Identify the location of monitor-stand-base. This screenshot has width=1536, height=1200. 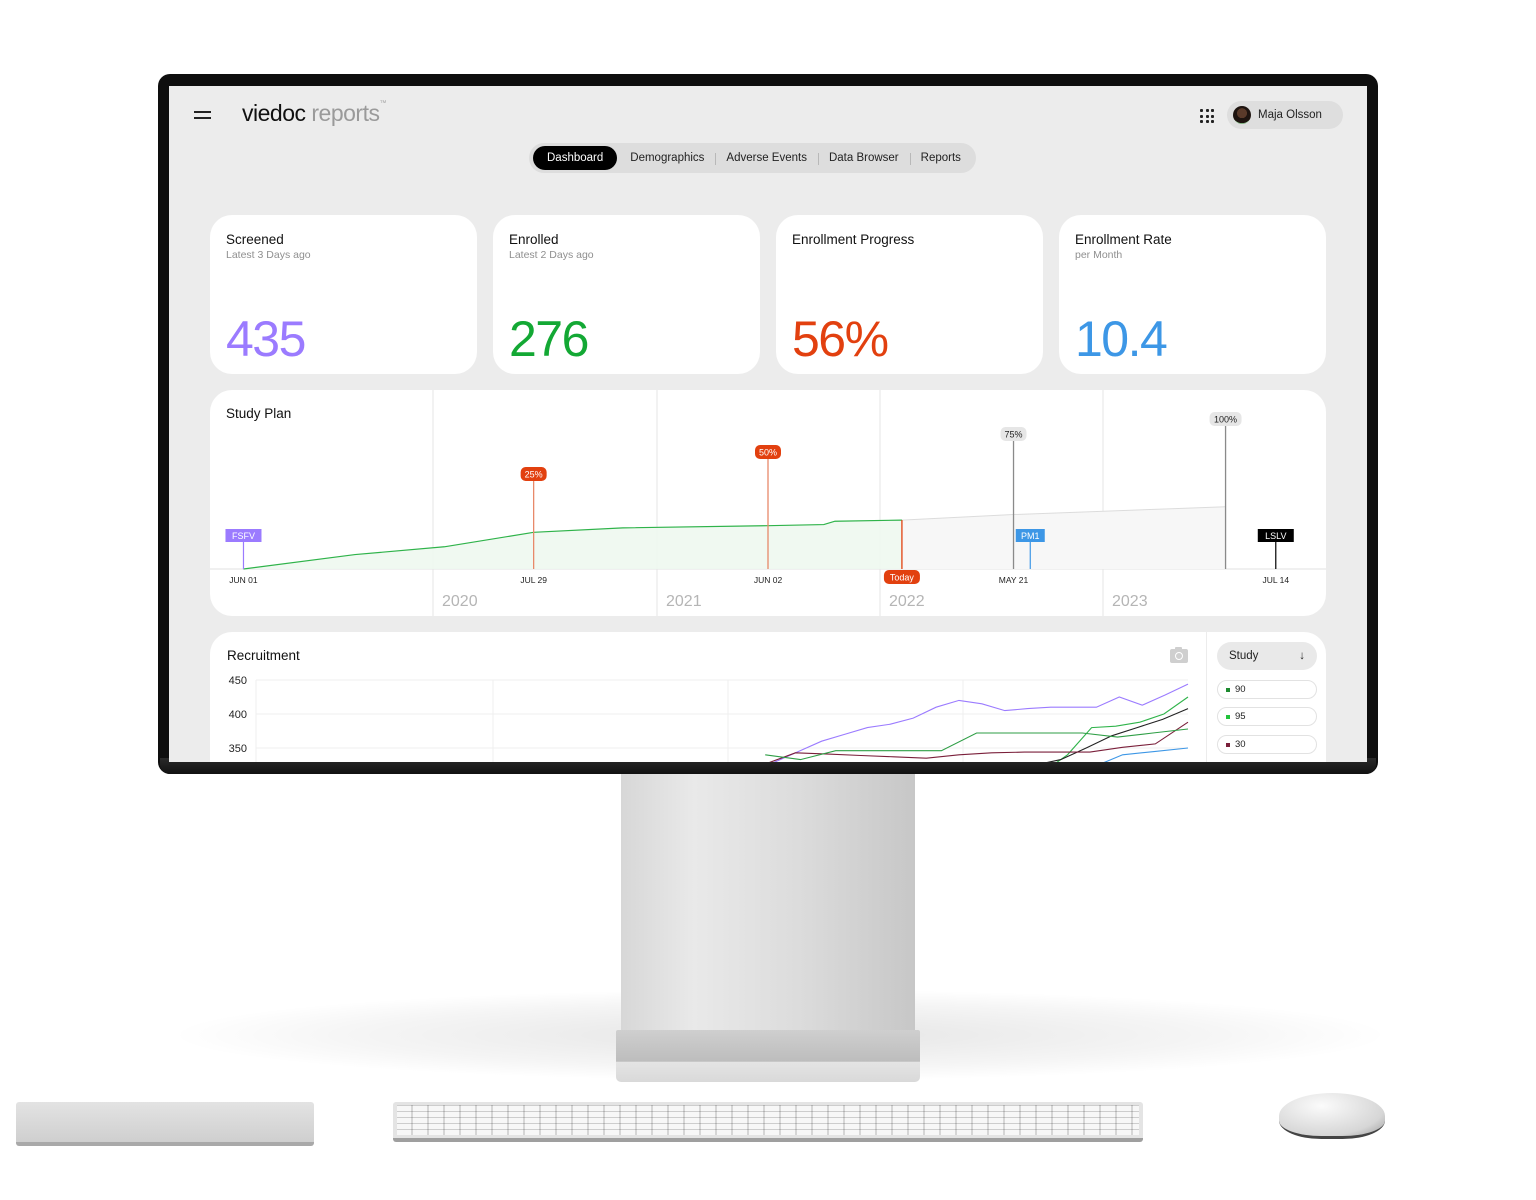
(768, 1056).